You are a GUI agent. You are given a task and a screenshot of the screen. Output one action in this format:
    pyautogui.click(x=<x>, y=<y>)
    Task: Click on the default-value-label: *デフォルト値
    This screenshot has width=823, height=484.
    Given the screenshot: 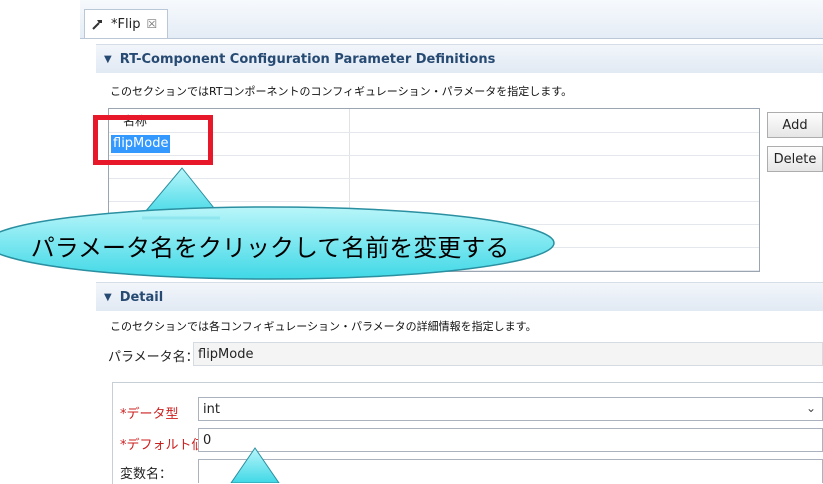 What is the action you would take?
    pyautogui.click(x=162, y=445)
    